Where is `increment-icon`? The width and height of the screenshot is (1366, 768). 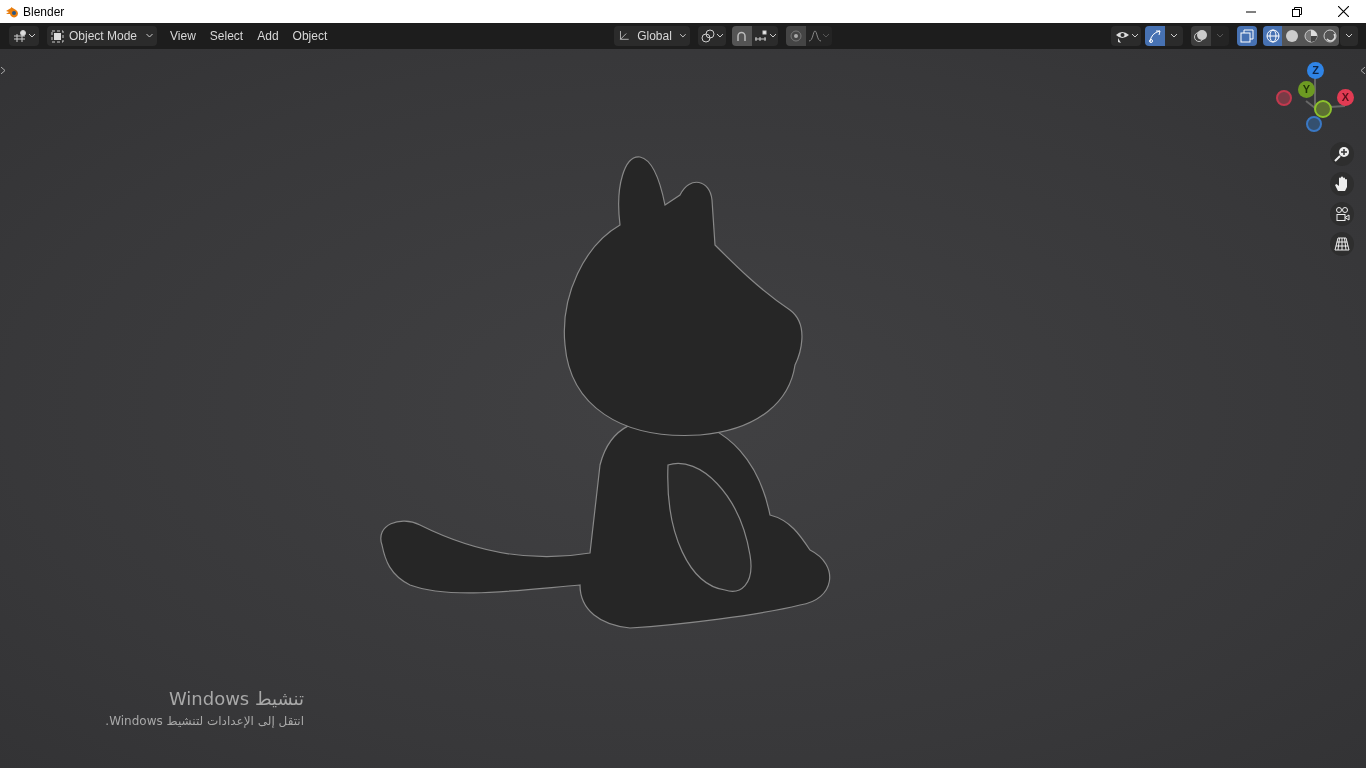 increment-icon is located at coordinates (760, 36).